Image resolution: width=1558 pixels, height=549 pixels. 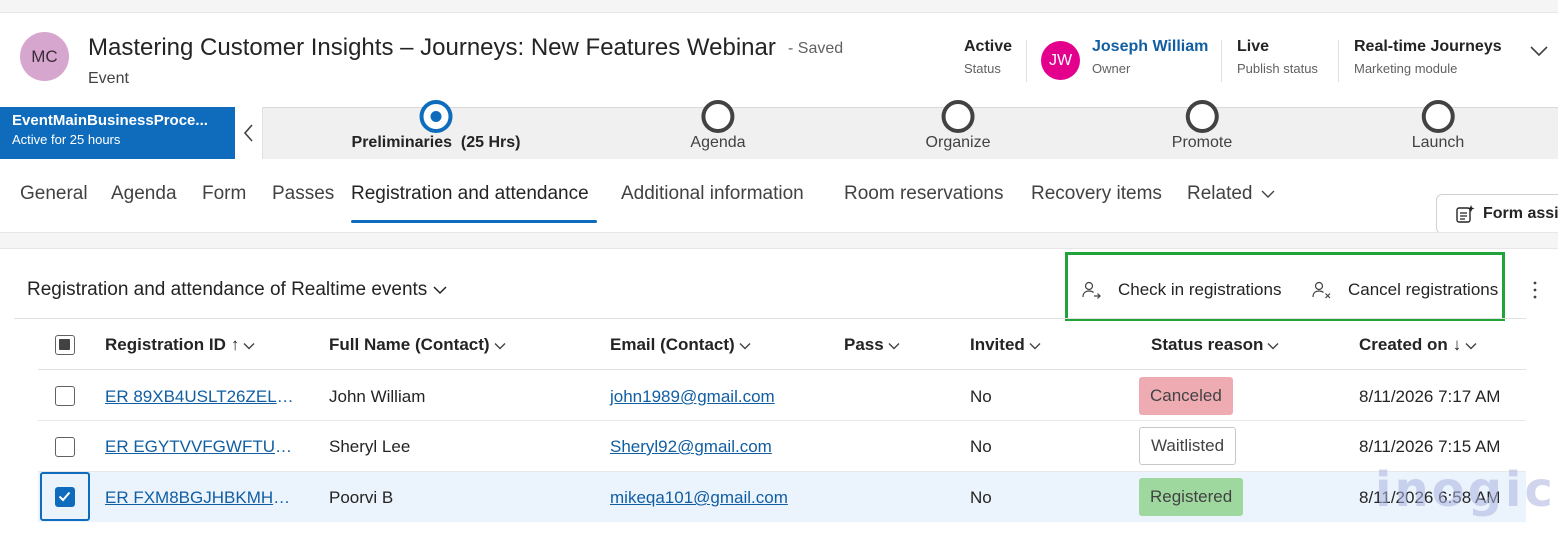 What do you see at coordinates (779, 6) in the screenshot?
I see `top-strip` at bounding box center [779, 6].